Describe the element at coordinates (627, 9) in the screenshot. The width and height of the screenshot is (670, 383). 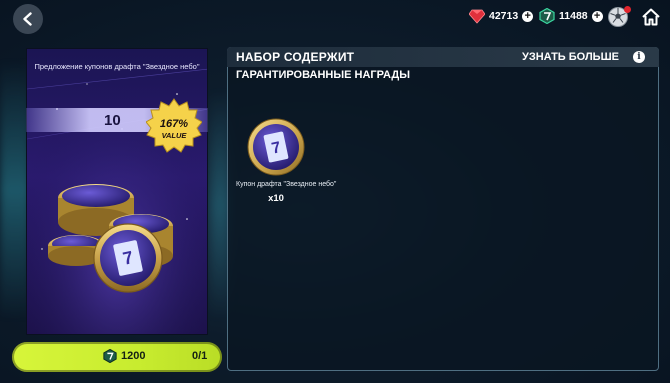
I see `notification-dot` at that location.